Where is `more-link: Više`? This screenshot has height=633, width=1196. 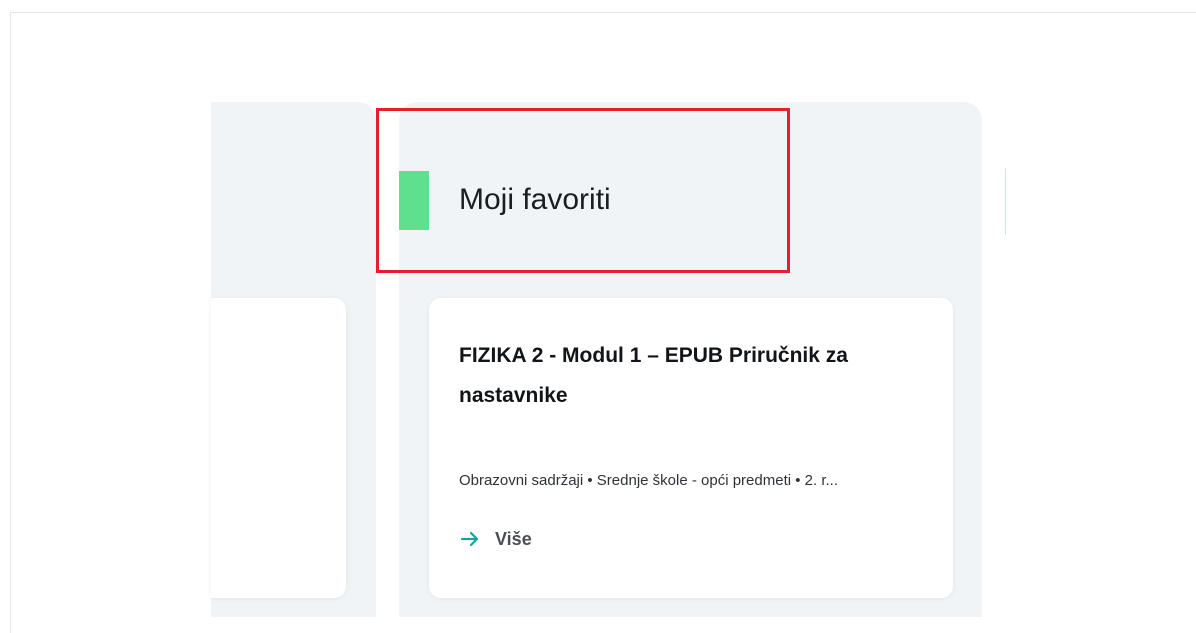 more-link: Više is located at coordinates (495, 539).